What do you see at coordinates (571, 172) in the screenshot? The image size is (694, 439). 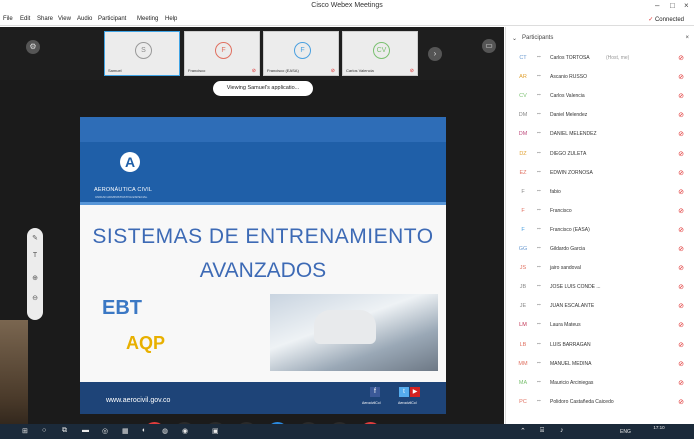 I see `participant-name: EDWIN ZORNOSA` at bounding box center [571, 172].